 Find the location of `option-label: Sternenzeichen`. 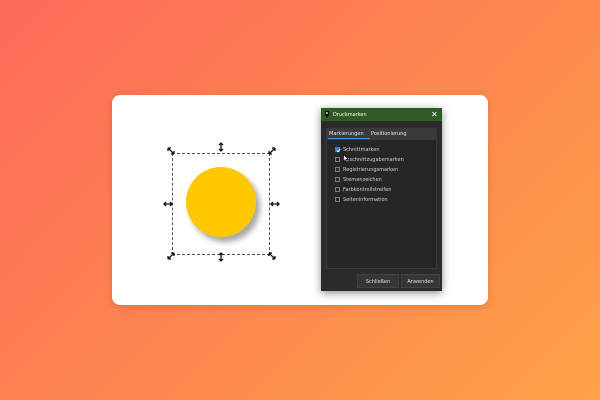

option-label: Sternenzeichen is located at coordinates (362, 180).